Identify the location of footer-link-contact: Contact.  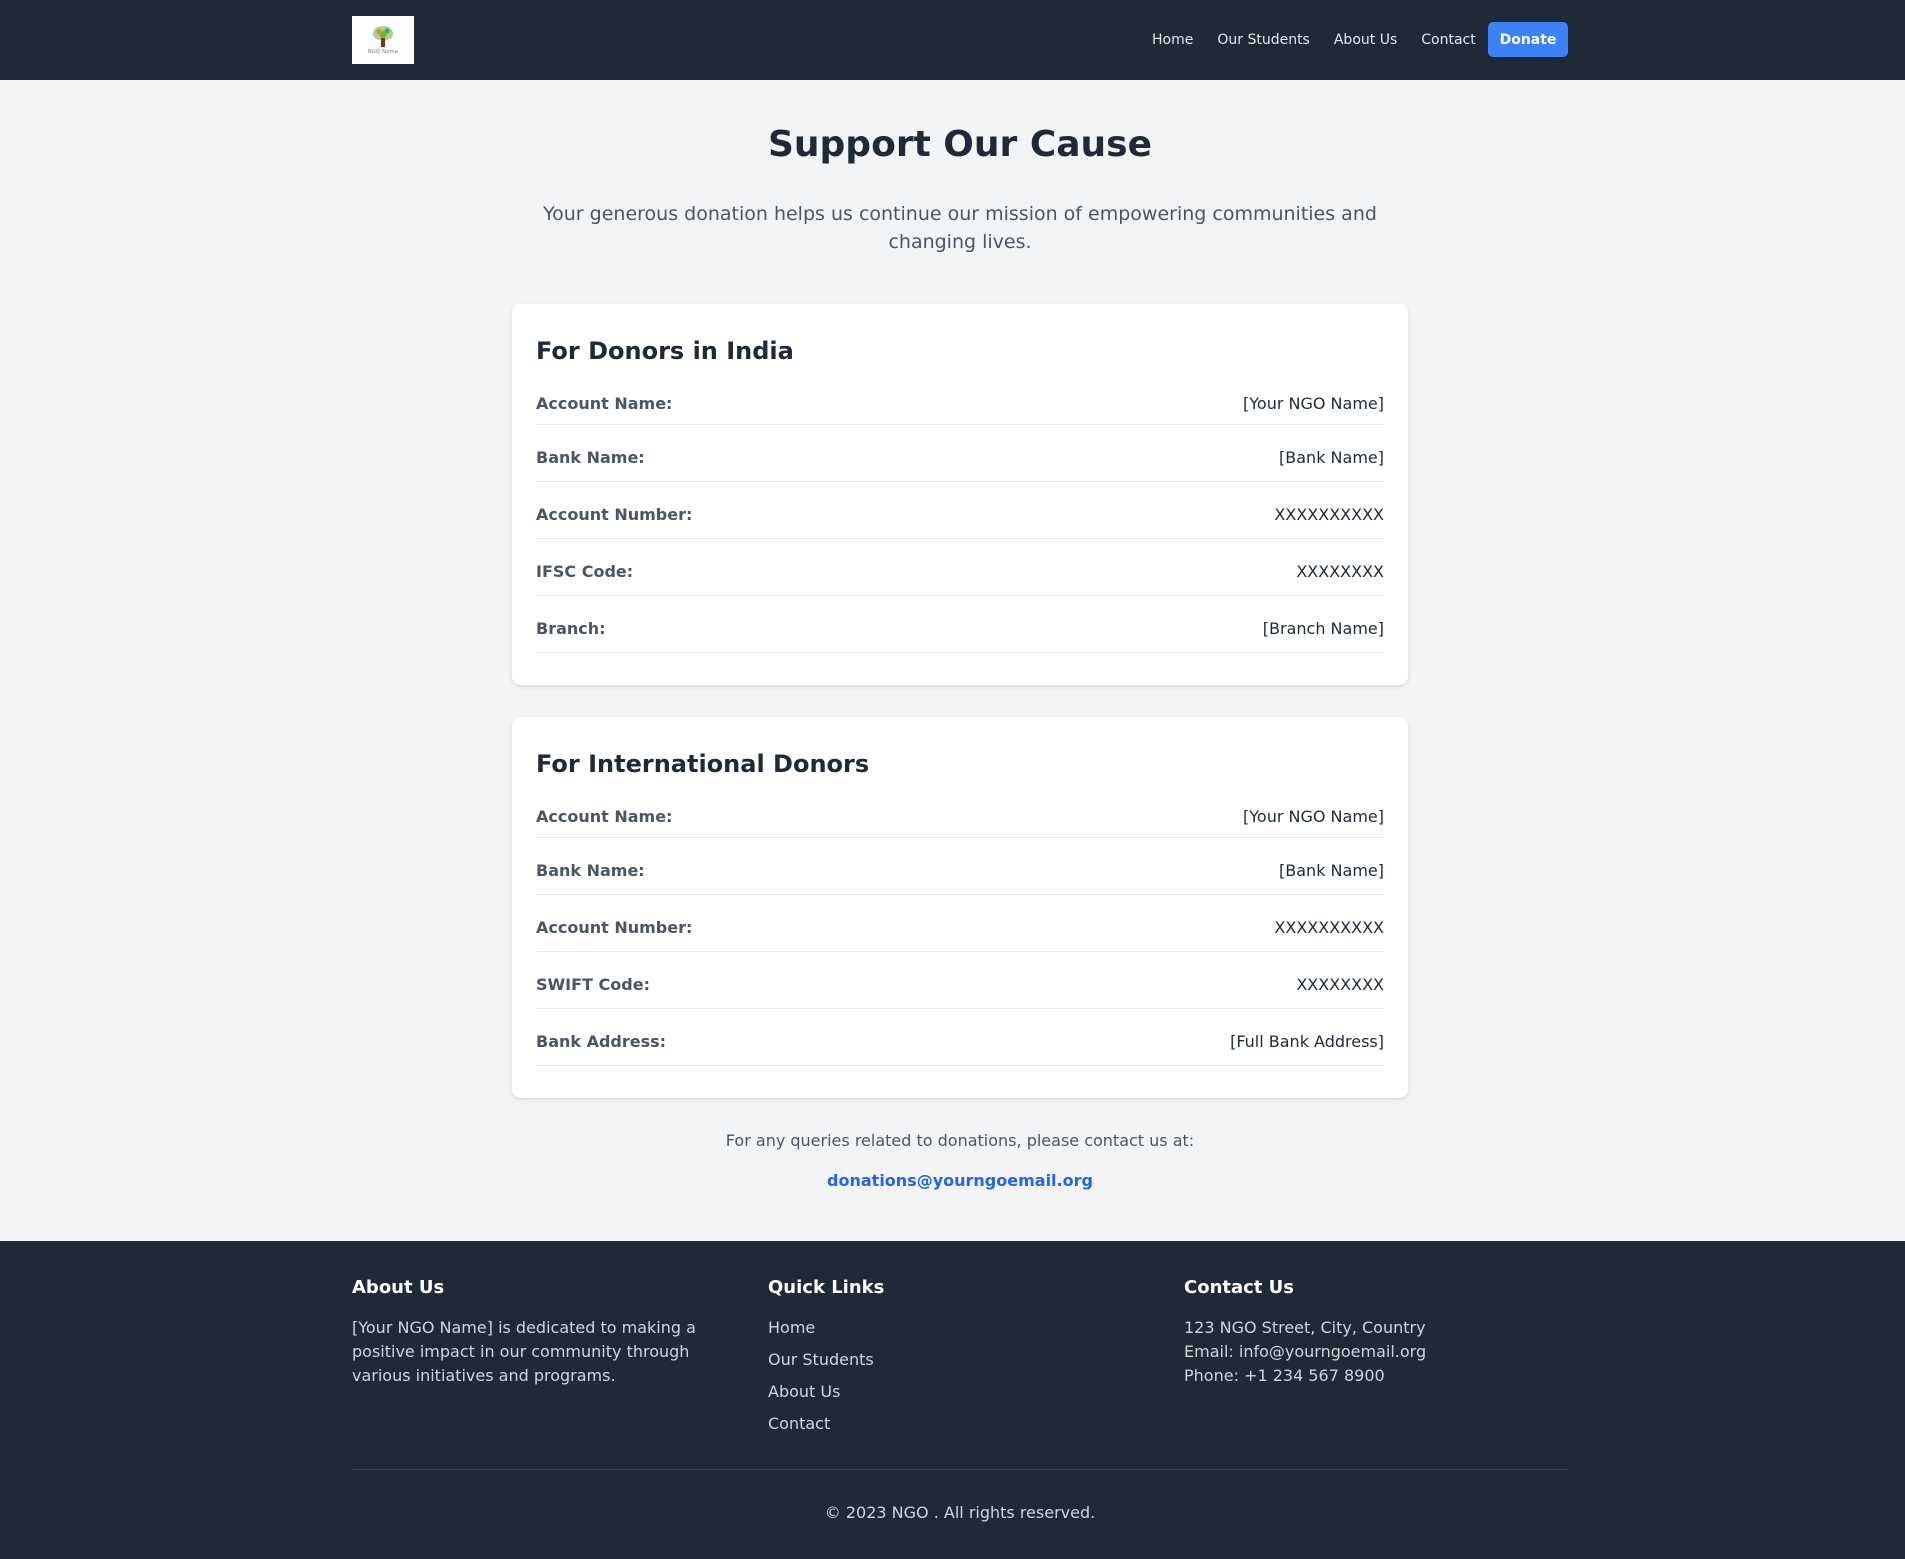
(963, 1424).